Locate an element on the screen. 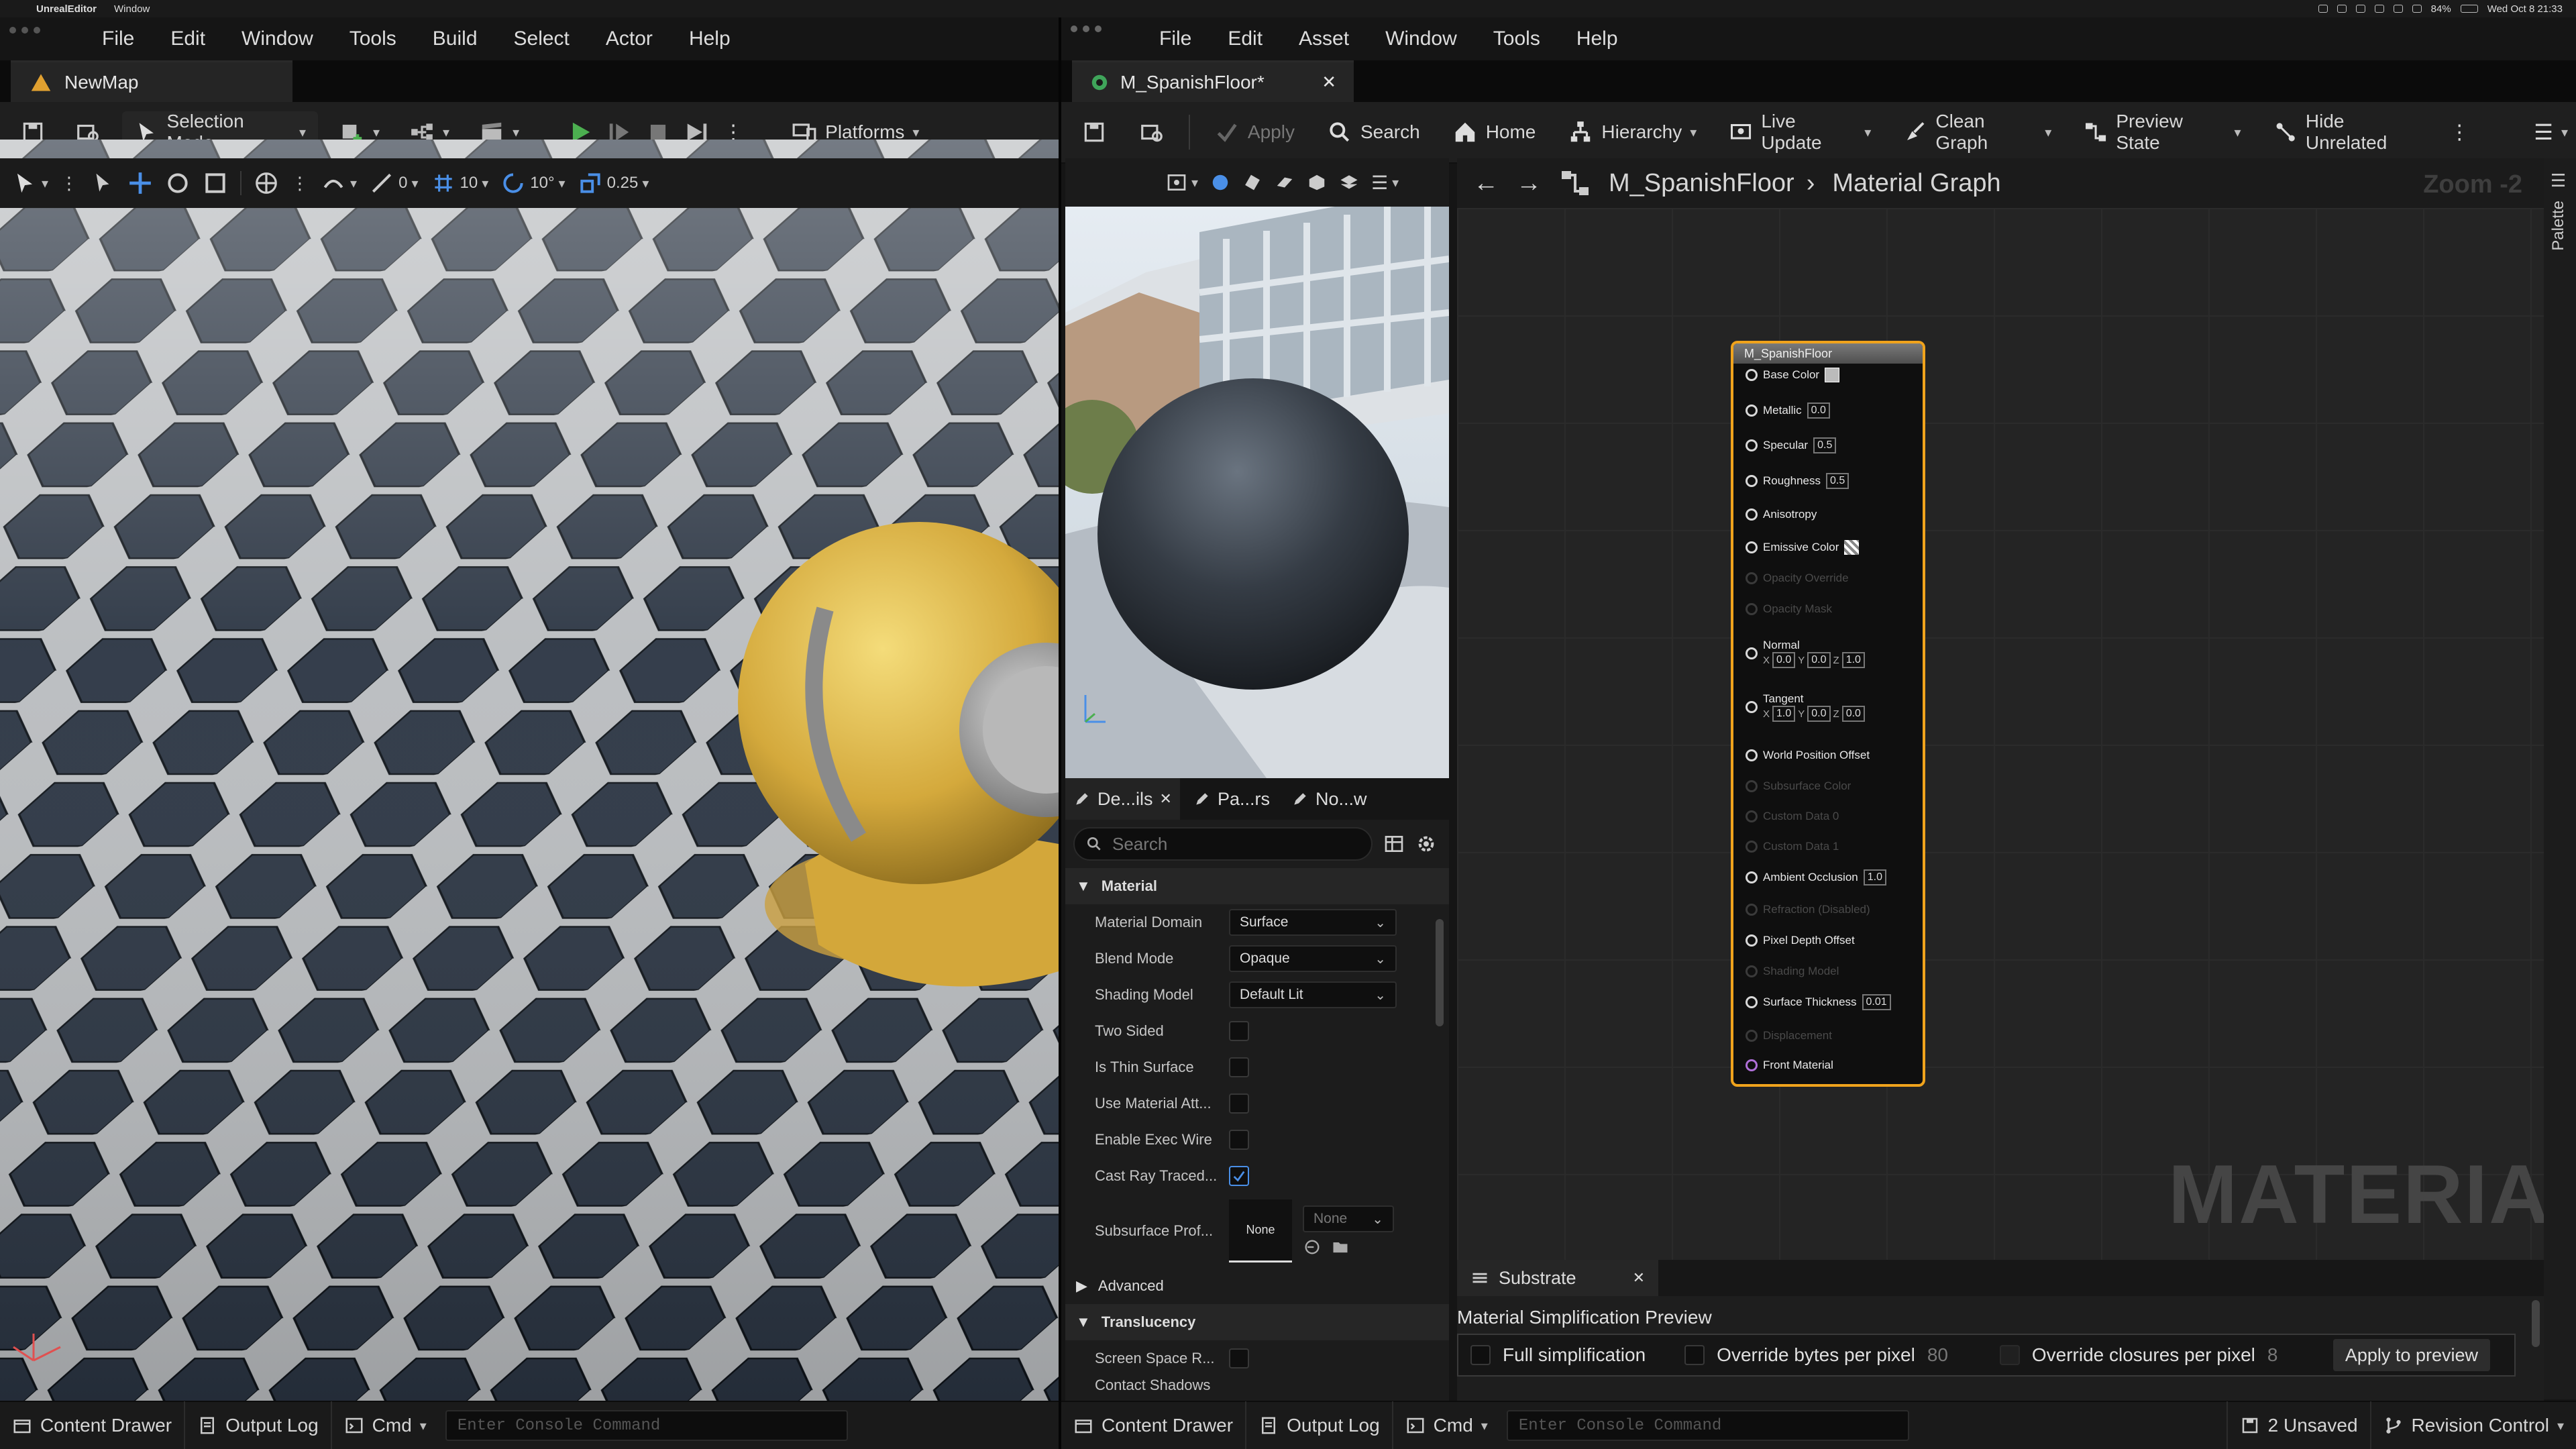 The height and width of the screenshot is (1449, 2576). use-selected-icon is located at coordinates (1312, 1247).